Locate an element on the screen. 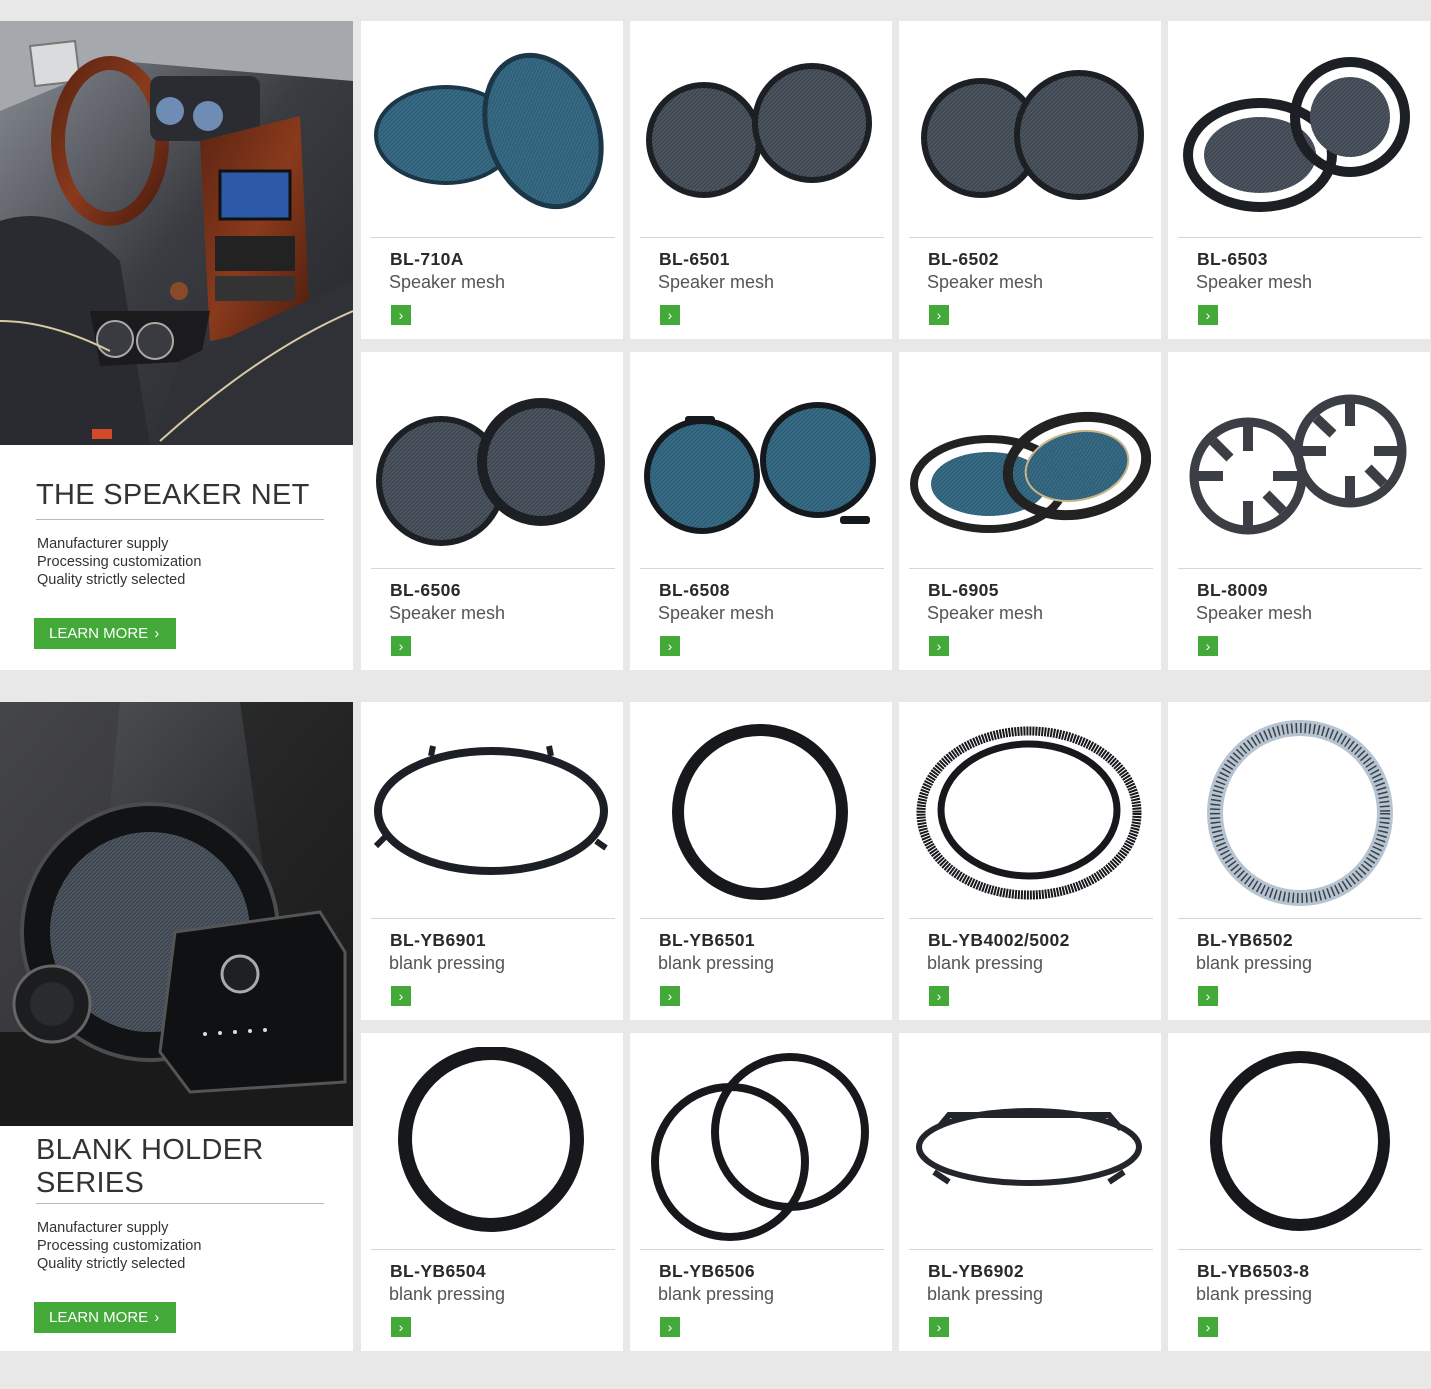 Image resolution: width=1431 pixels, height=1389 pixels. product-code: BL-YB6502 is located at coordinates (1245, 940).